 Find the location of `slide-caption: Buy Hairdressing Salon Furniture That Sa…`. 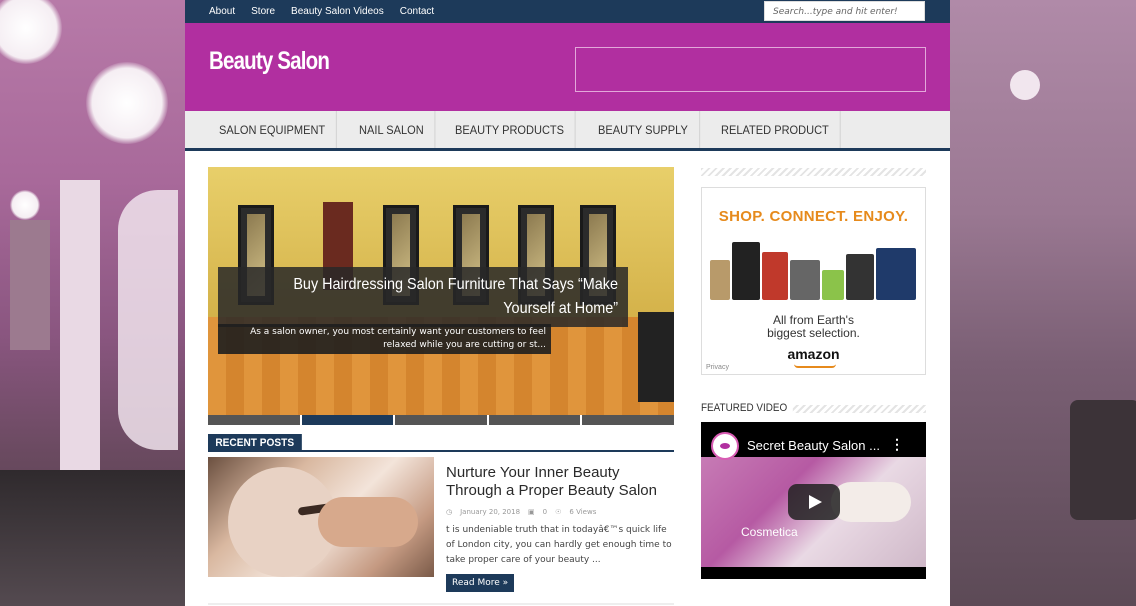

slide-caption: Buy Hairdressing Salon Furniture That Sa… is located at coordinates (423, 297).